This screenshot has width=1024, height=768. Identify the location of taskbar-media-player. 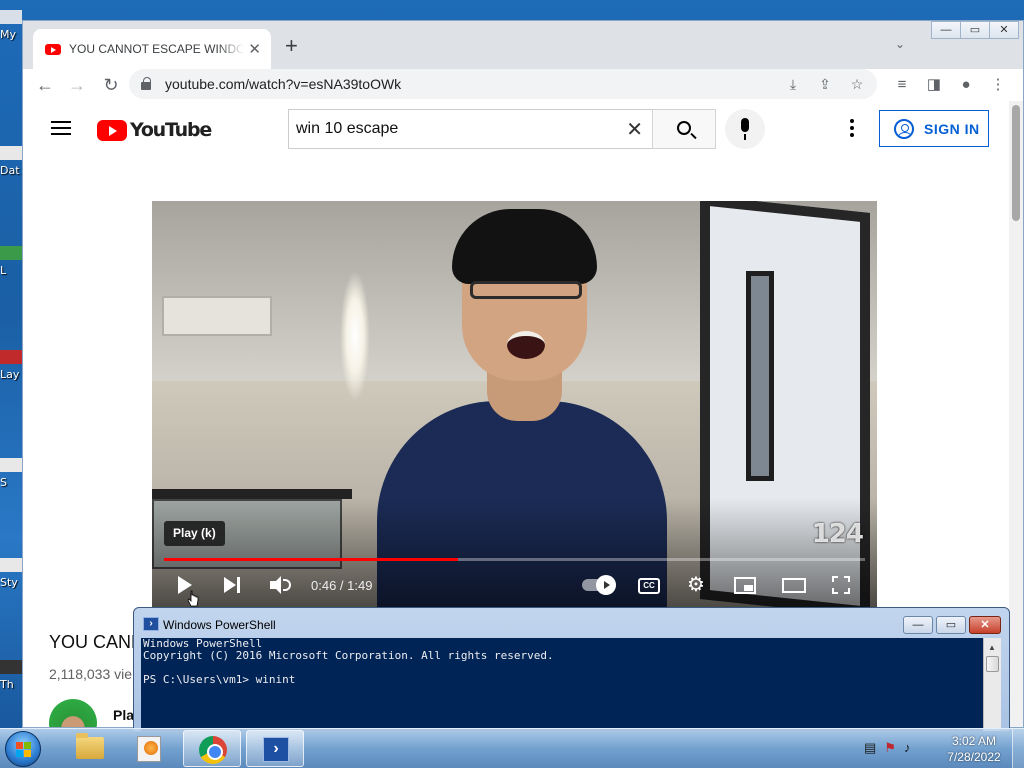
(149, 748).